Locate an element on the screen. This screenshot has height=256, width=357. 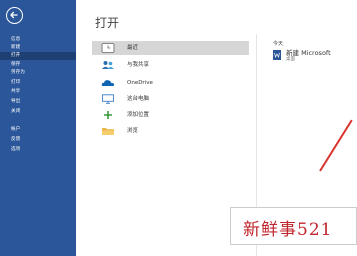
menu-item-close: 关闭 is located at coordinates (38, 112).